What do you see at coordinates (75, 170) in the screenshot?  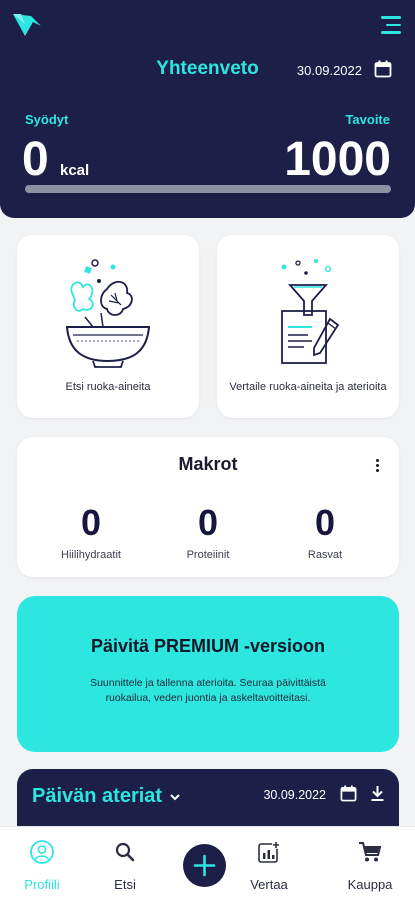 I see `eaten-unit: kcal` at bounding box center [75, 170].